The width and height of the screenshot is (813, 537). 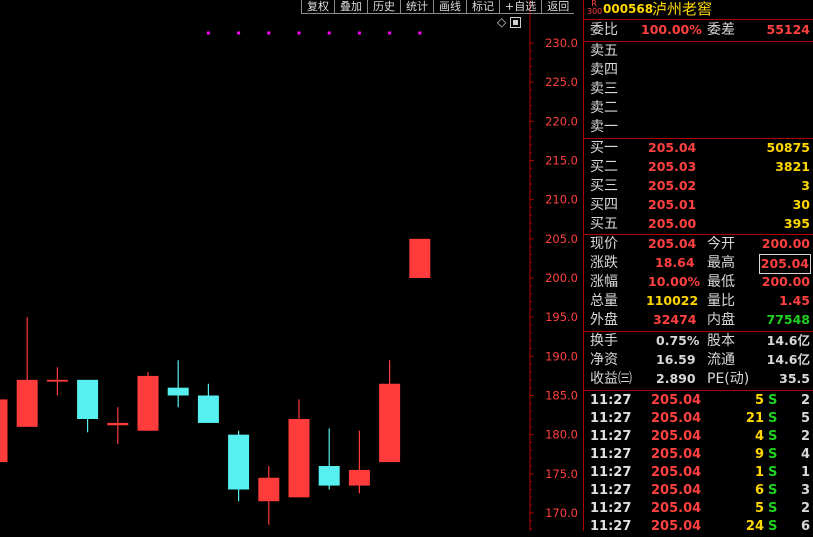 I want to click on y-tick-label: 195.0, so click(x=561, y=317).